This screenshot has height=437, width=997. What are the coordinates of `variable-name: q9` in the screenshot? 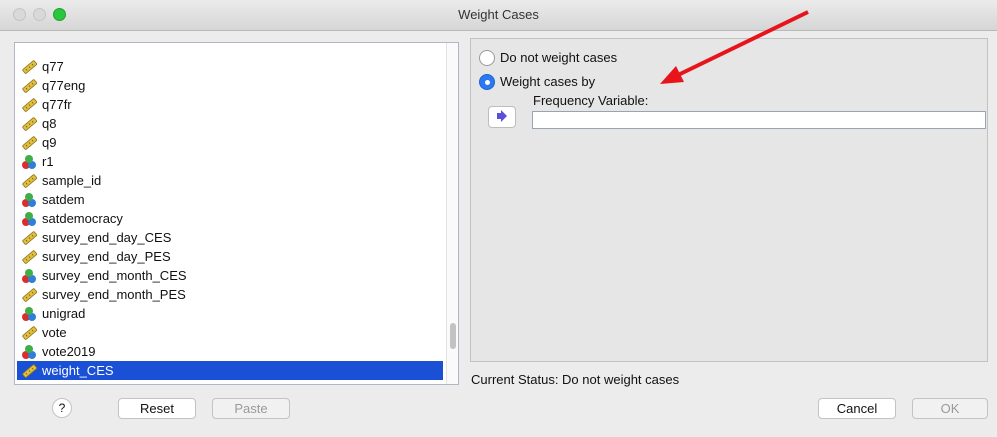 It's located at (49, 142).